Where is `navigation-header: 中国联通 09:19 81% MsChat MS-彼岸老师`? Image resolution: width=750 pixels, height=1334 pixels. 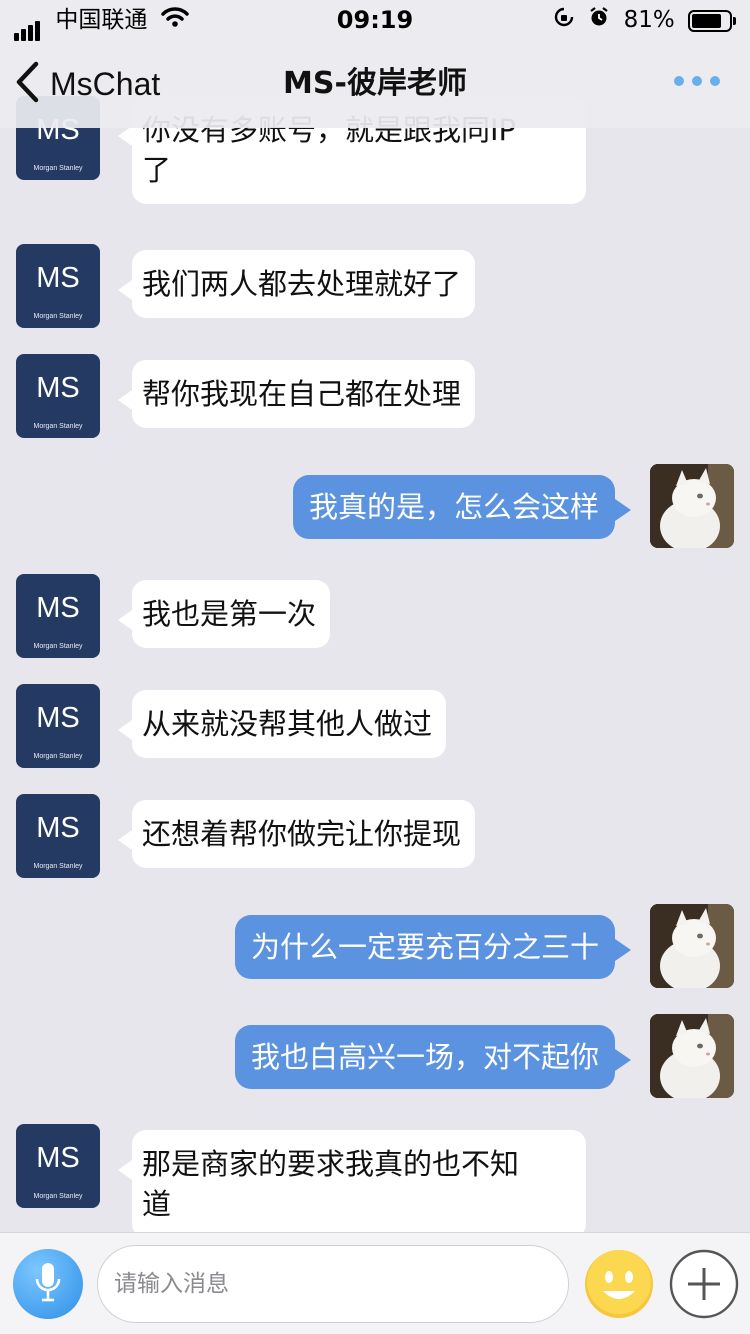 navigation-header: 中国联通 09:19 81% MsChat MS-彼岸老师 is located at coordinates (375, 64).